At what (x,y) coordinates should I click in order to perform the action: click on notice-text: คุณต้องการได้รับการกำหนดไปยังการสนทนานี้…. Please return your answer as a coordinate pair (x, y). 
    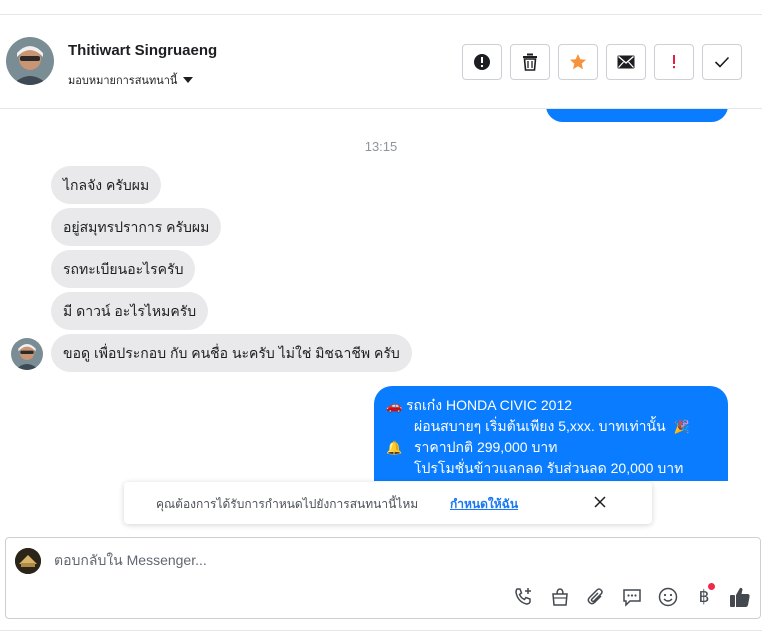
    Looking at the image, I should click on (287, 504).